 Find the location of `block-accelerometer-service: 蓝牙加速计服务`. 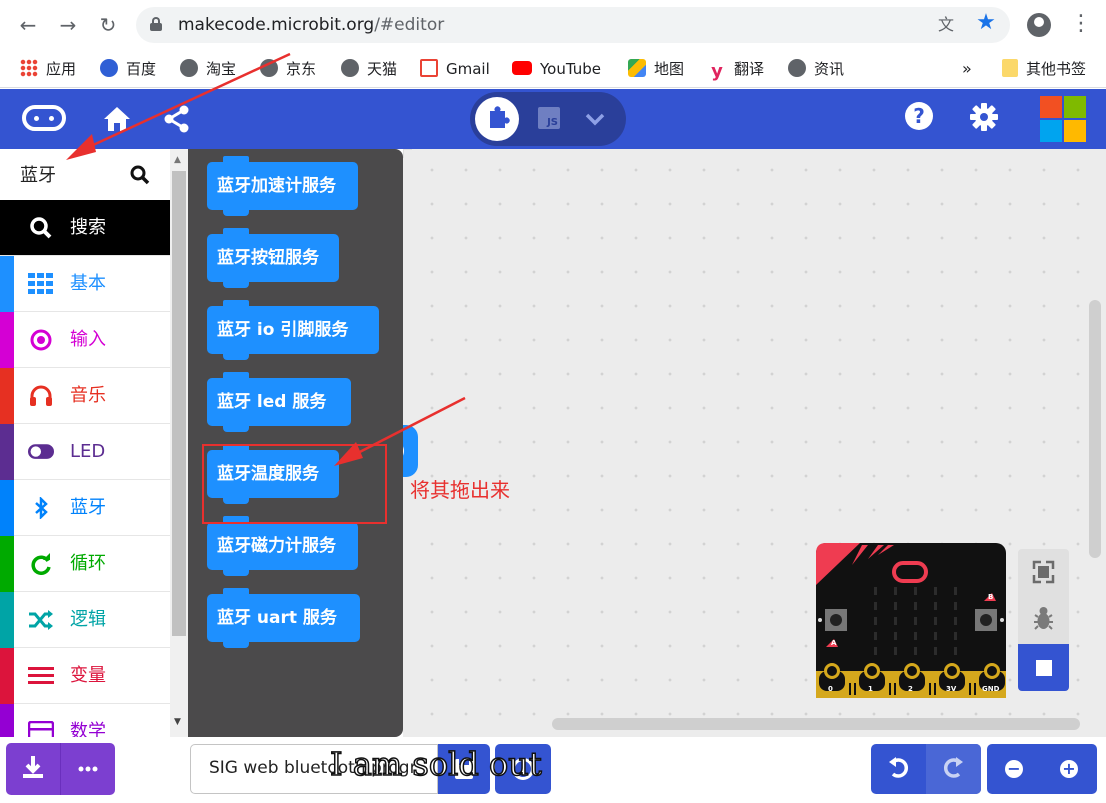

block-accelerometer-service: 蓝牙加速计服务 is located at coordinates (282, 186).